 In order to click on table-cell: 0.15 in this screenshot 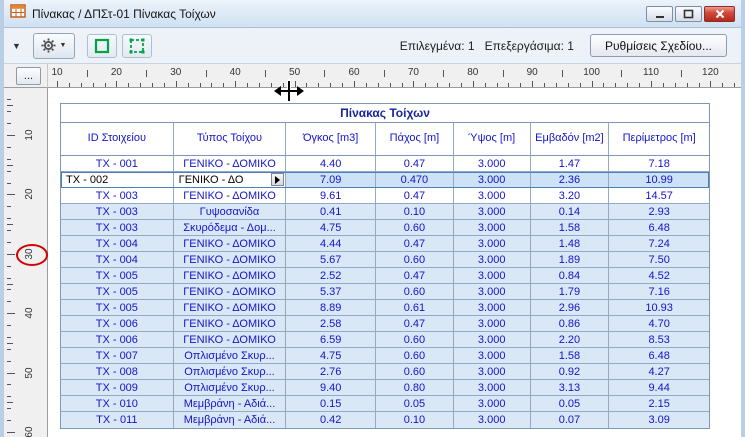, I will do `click(331, 403)`.